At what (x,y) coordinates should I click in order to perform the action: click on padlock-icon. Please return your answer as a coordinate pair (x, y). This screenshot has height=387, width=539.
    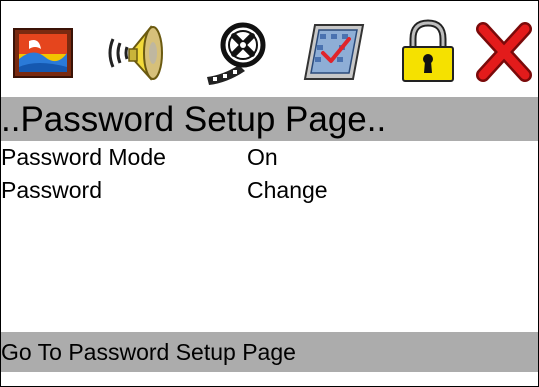
    Looking at the image, I should click on (428, 52).